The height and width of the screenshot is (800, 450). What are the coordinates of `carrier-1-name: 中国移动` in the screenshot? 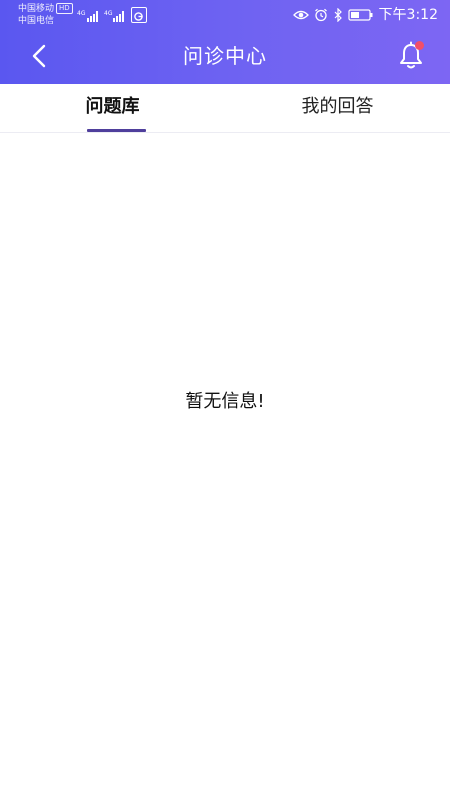 It's located at (36, 9).